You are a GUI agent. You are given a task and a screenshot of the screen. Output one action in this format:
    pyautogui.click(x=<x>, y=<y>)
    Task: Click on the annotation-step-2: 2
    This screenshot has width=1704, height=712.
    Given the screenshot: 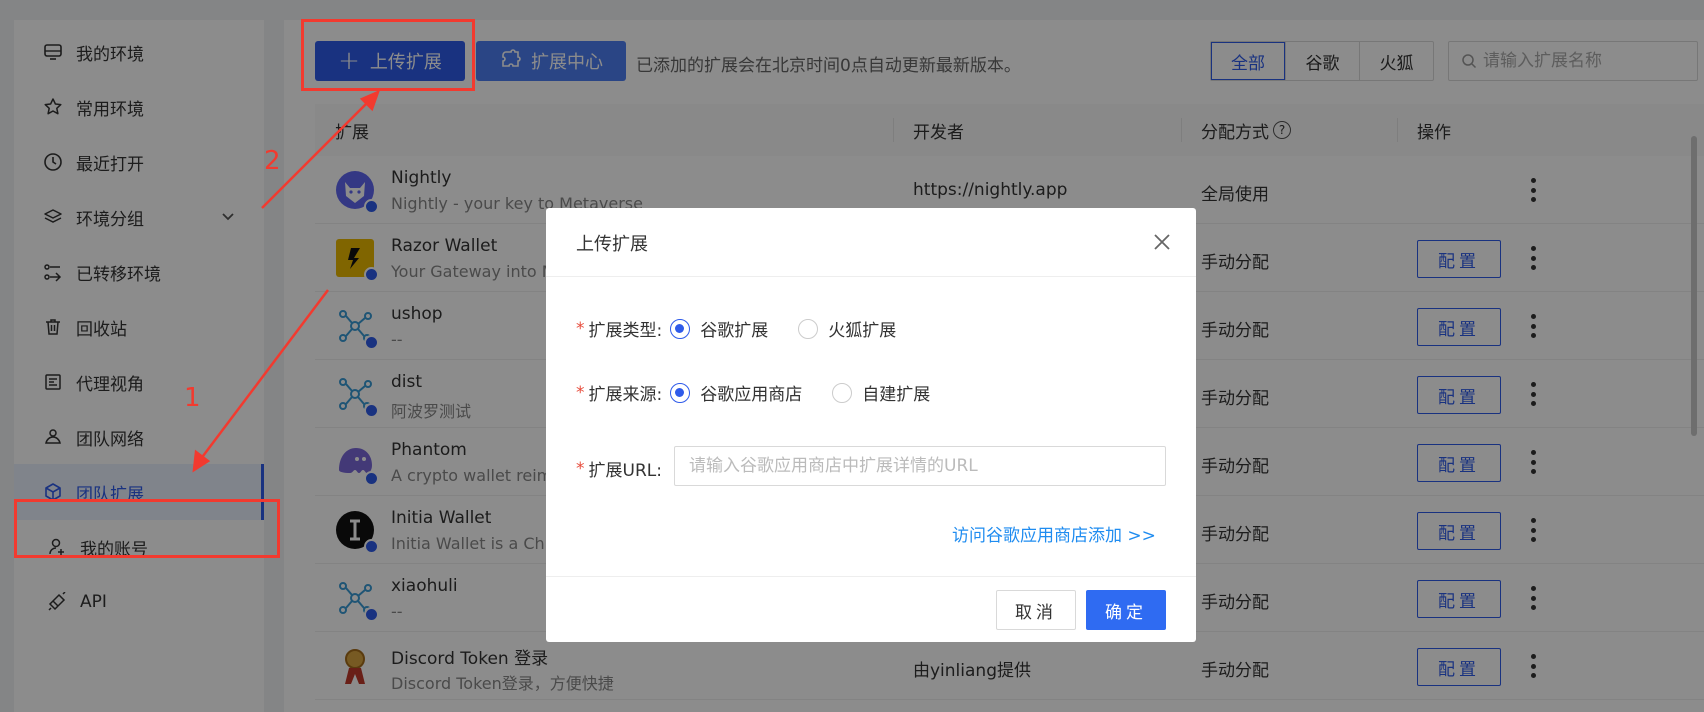 What is the action you would take?
    pyautogui.click(x=272, y=161)
    